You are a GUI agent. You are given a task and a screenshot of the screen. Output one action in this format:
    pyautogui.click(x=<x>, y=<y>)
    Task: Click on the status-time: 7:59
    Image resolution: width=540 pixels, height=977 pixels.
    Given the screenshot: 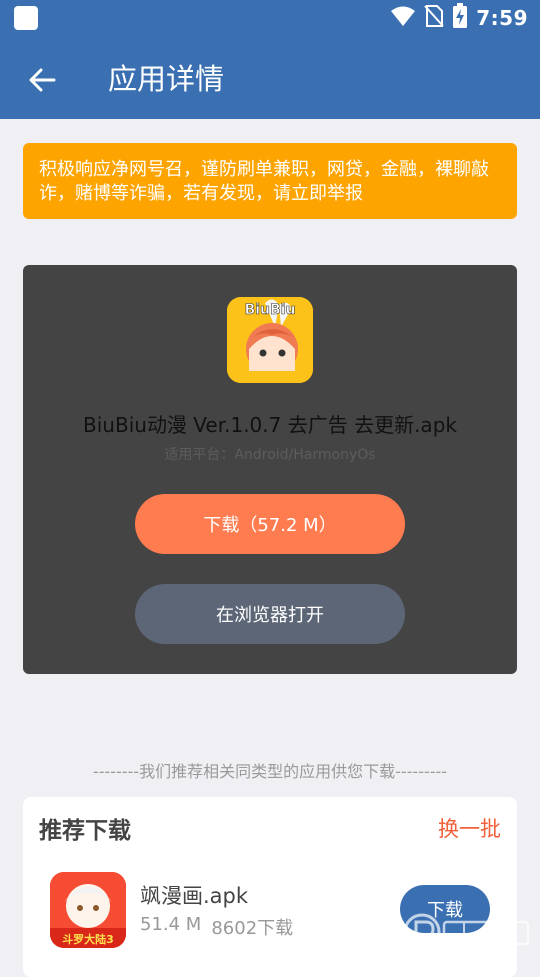 What is the action you would take?
    pyautogui.click(x=502, y=18)
    